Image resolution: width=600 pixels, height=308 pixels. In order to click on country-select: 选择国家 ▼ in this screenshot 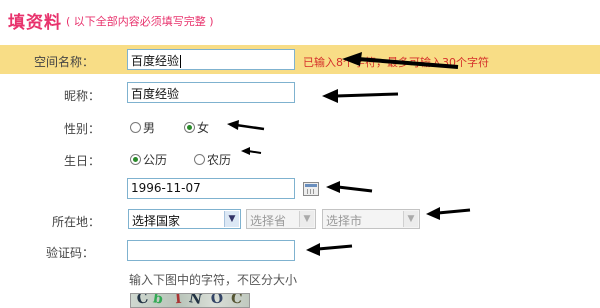, I will do `click(184, 219)`.